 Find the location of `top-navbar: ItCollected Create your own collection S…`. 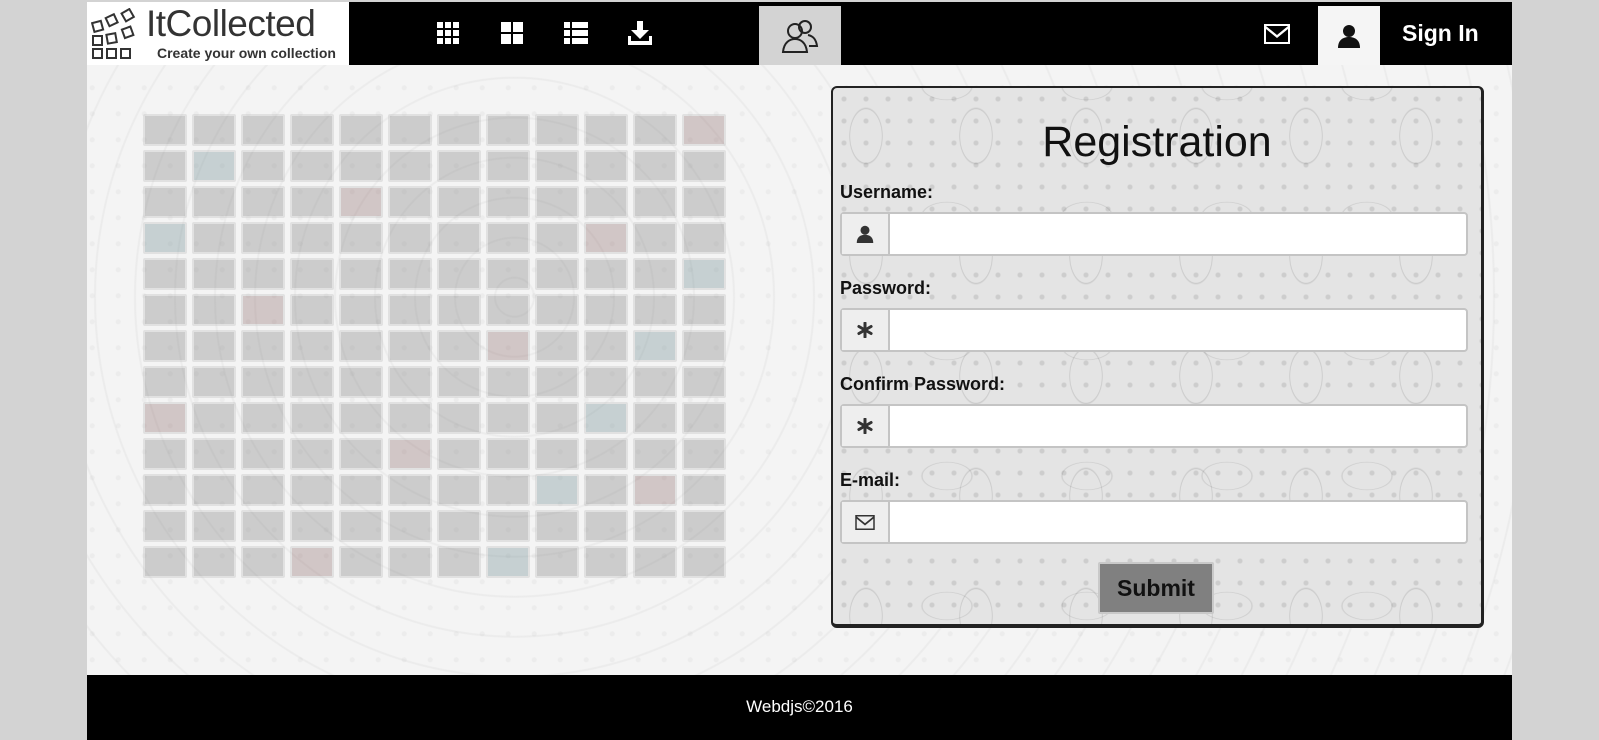

top-navbar: ItCollected Create your own collection S… is located at coordinates (799, 33).